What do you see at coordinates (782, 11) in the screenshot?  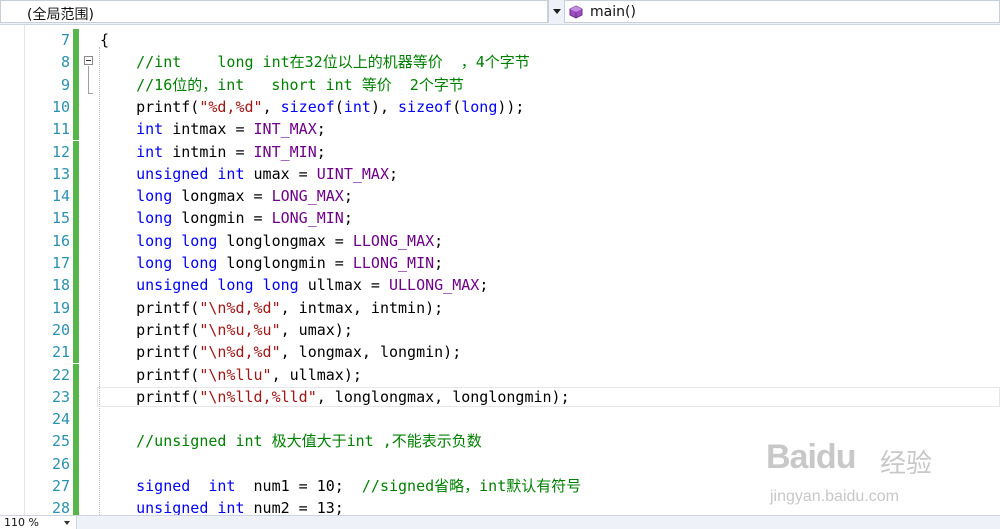 I see `member-dropdown: main()` at bounding box center [782, 11].